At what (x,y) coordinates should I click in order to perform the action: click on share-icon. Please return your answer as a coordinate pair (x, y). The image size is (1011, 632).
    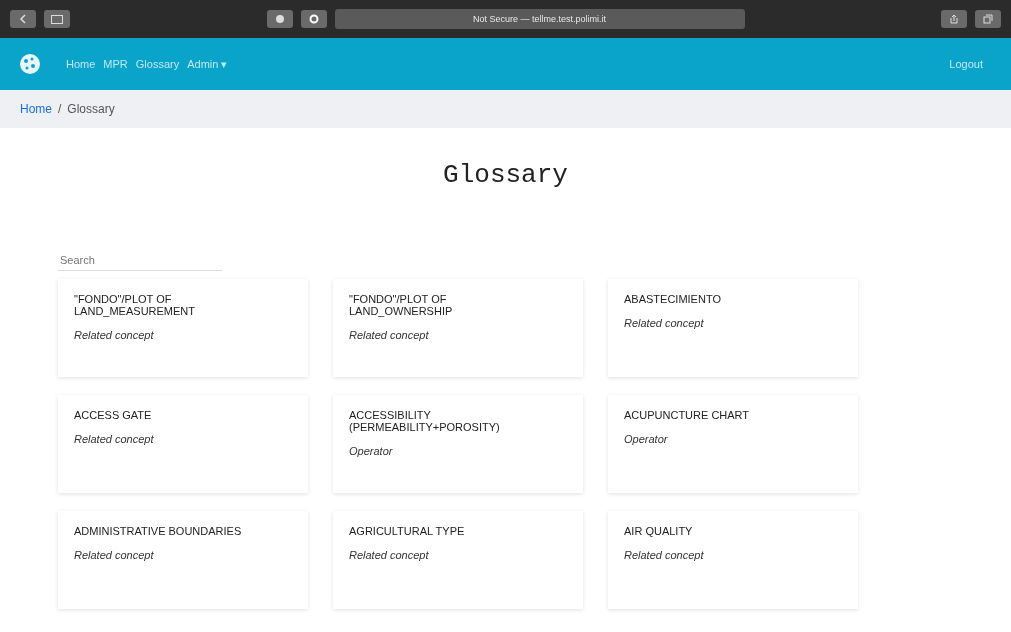
    Looking at the image, I should click on (954, 19).